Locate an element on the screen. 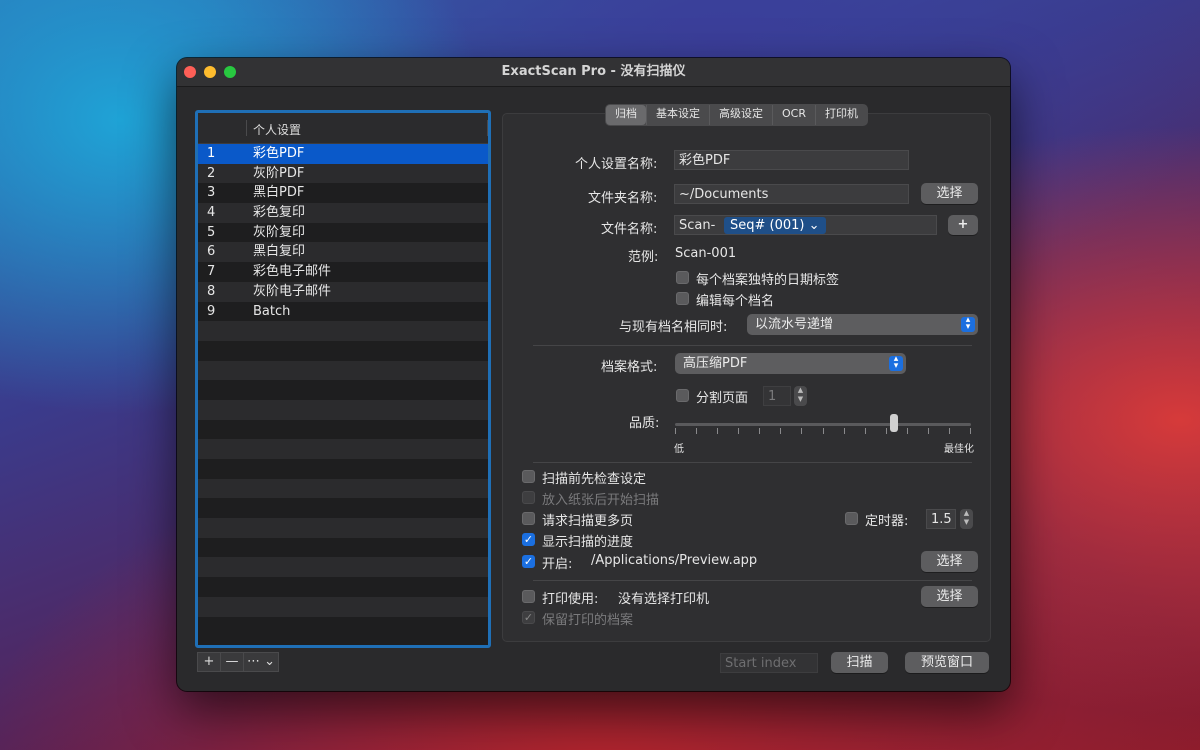 The height and width of the screenshot is (750, 1200). split-pages-checkbox is located at coordinates (682, 395).